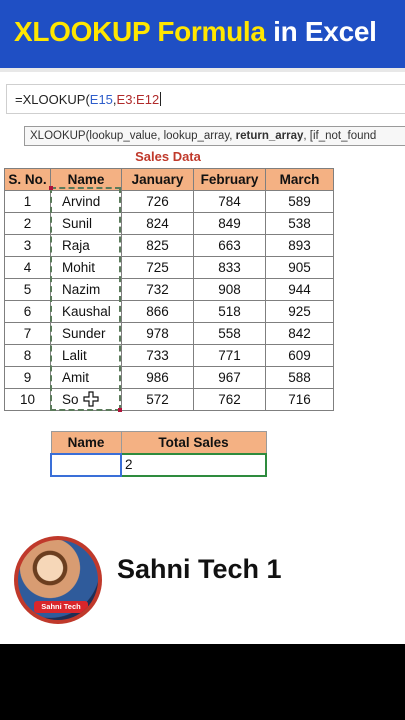  I want to click on table-row: 8 Lalit 733 771 609, so click(169, 355).